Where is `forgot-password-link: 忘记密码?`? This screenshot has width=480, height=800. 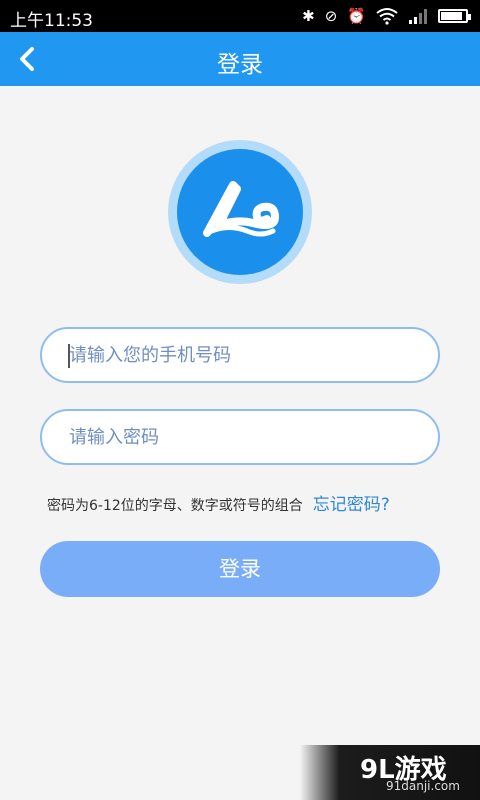 forgot-password-link: 忘记密码? is located at coordinates (351, 502).